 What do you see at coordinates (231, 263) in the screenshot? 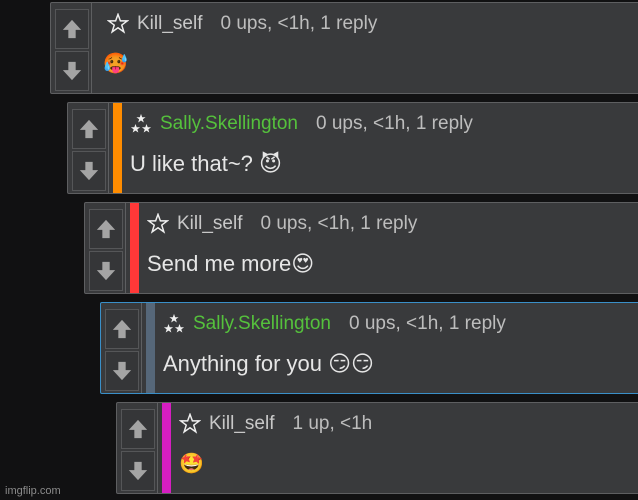
I see `comment-text: Send me more😍` at bounding box center [231, 263].